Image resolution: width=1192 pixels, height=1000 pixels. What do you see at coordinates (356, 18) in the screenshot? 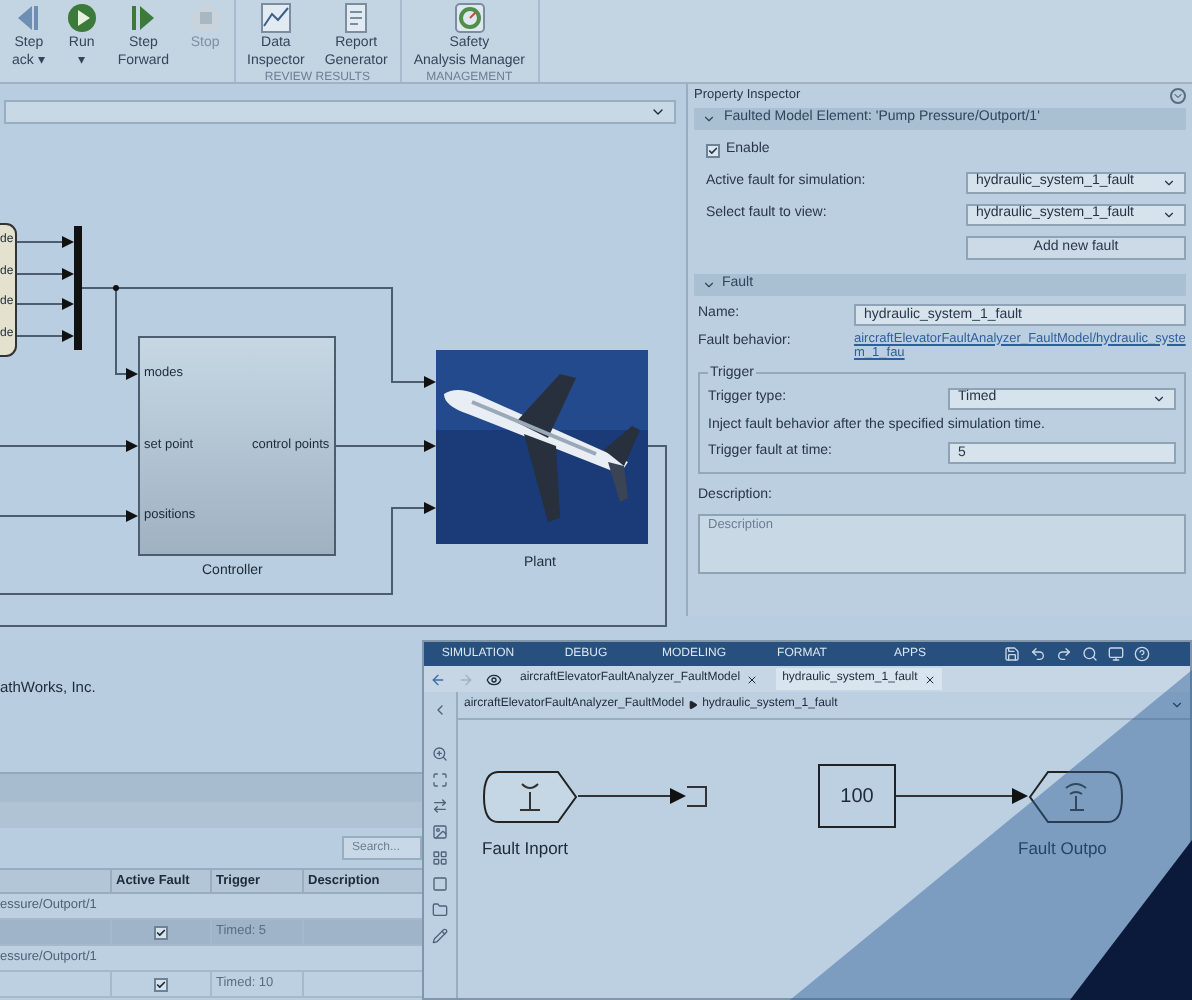
I see `document-icon` at bounding box center [356, 18].